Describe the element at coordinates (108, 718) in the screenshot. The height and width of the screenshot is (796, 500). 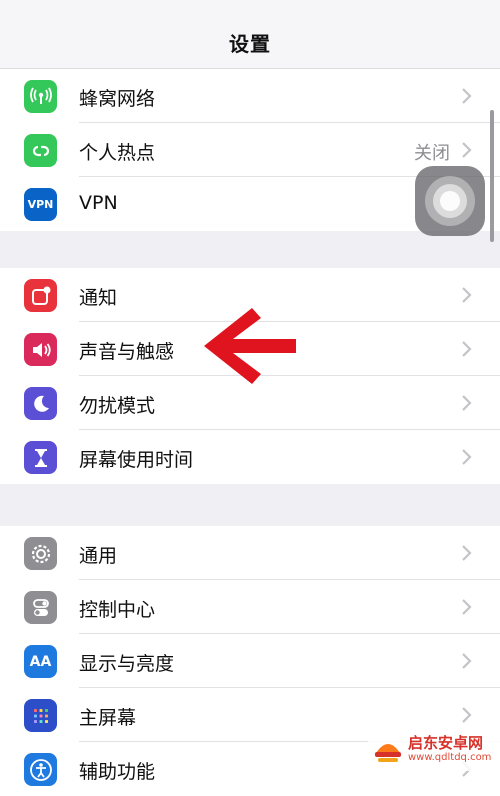
I see `settings-row-label: 主屏幕` at that location.